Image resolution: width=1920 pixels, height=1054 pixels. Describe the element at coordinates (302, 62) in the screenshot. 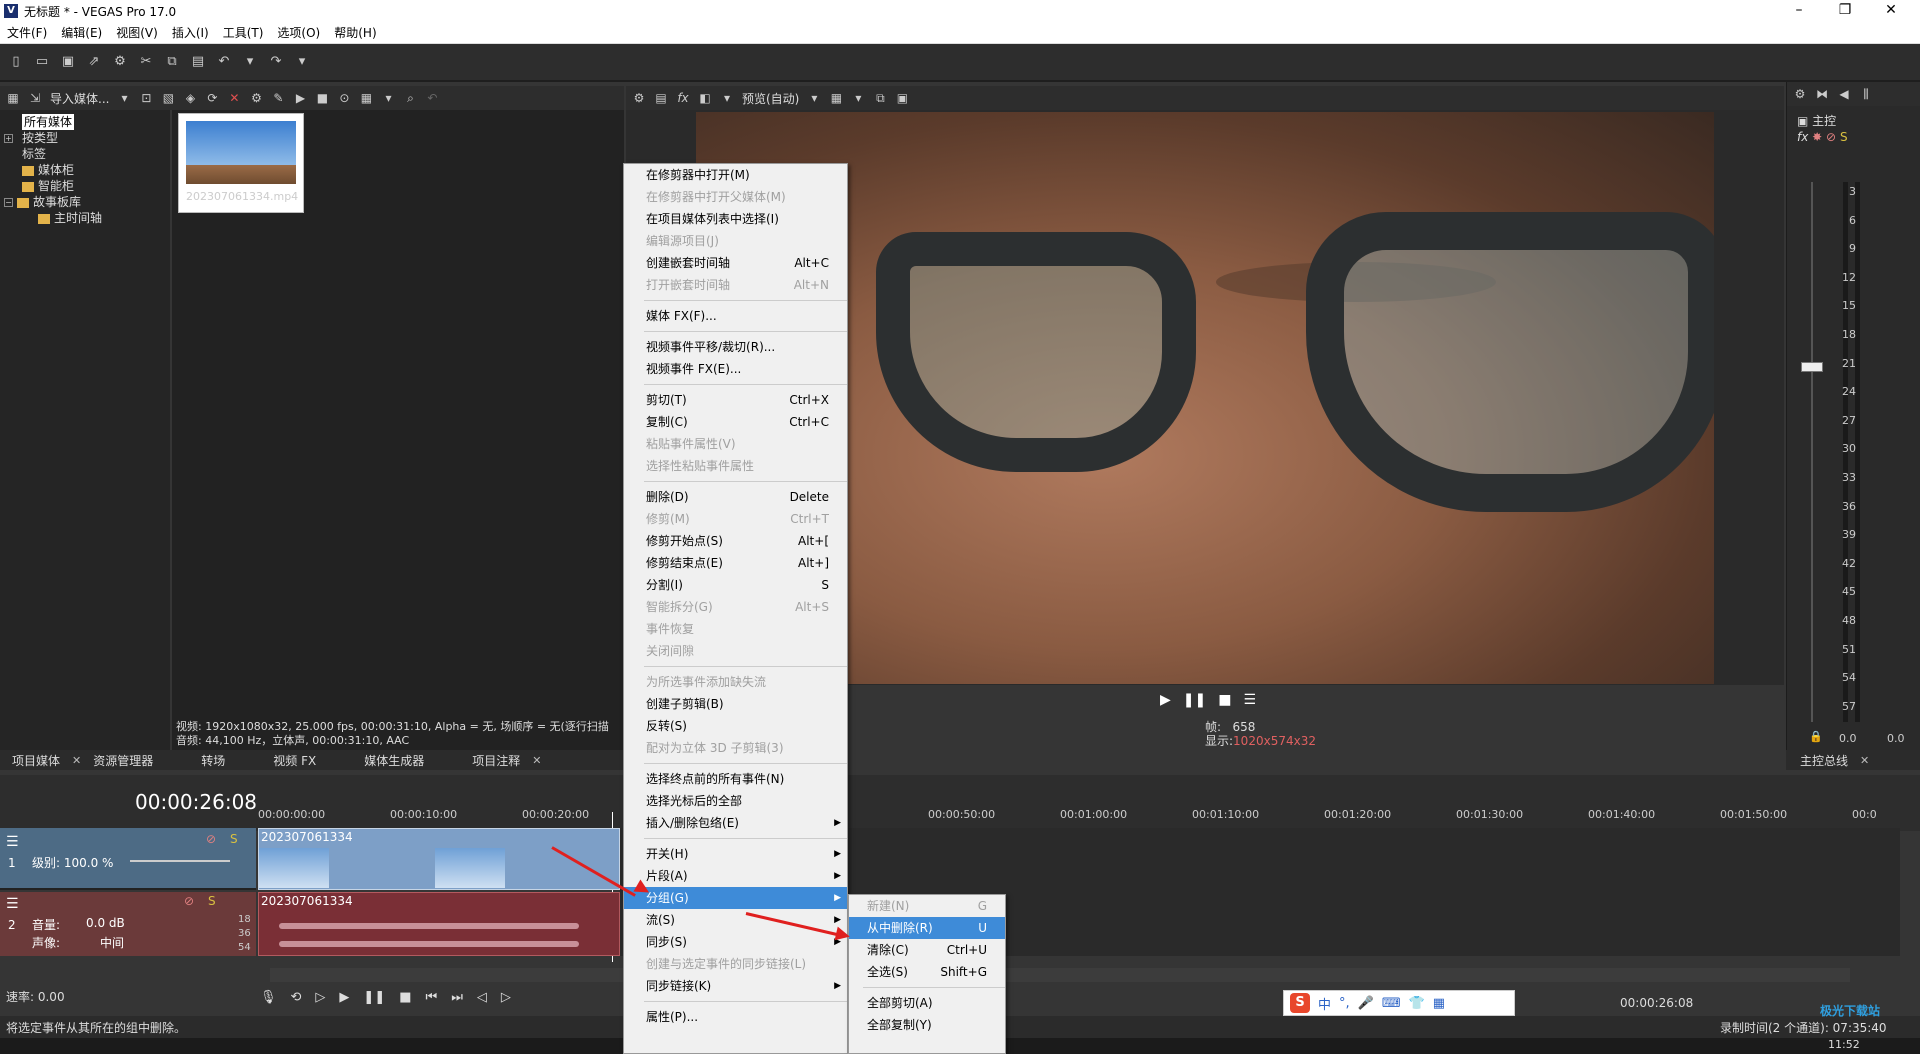

I see `redo-dropdown-icon: ▾` at that location.